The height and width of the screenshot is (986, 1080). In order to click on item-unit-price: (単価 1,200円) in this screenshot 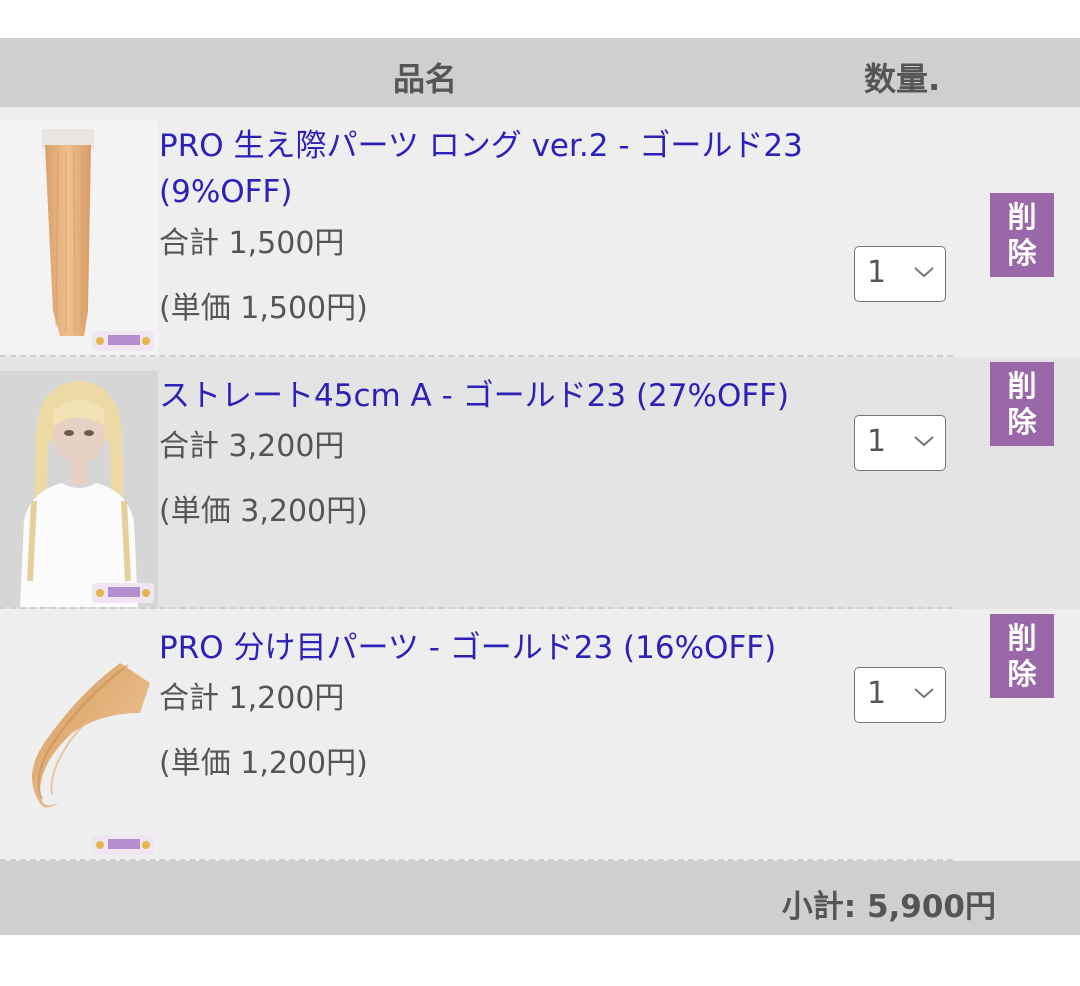, I will do `click(263, 763)`.